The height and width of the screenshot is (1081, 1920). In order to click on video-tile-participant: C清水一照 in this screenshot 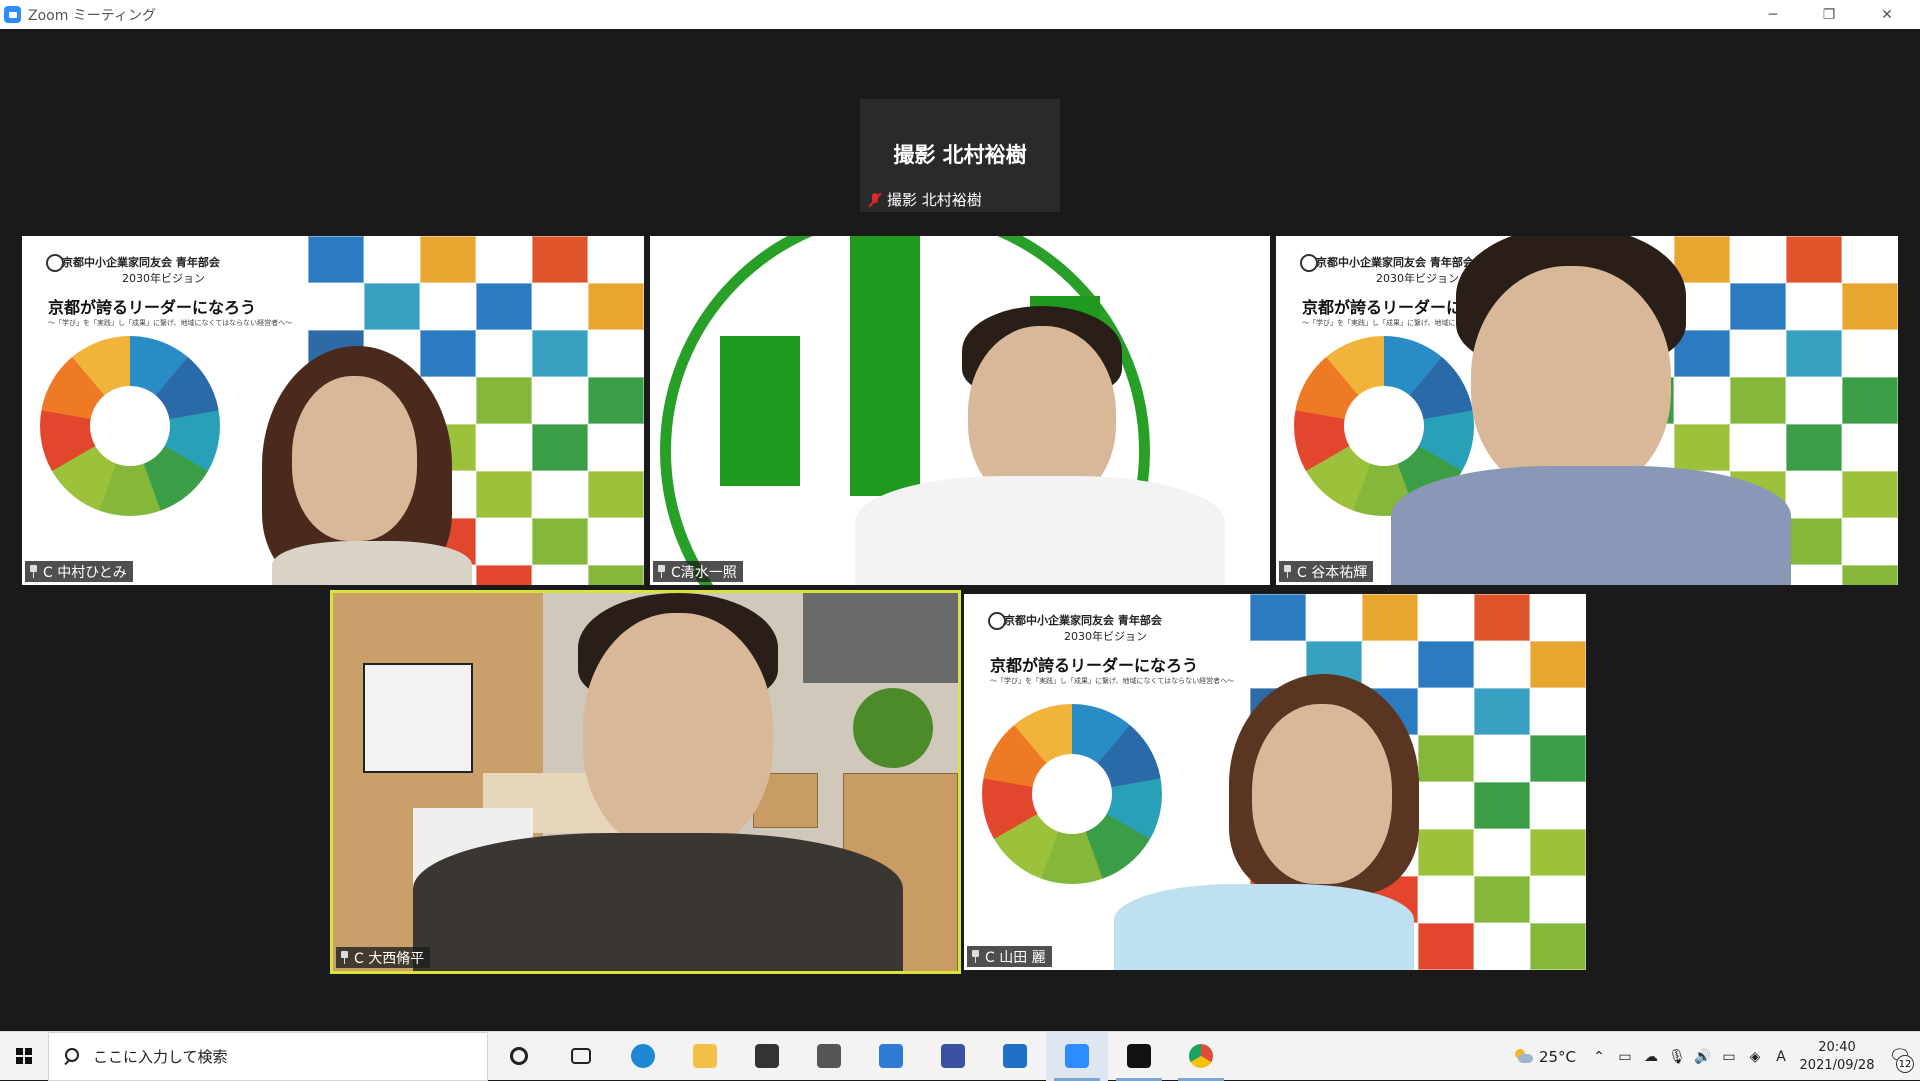, I will do `click(960, 410)`.